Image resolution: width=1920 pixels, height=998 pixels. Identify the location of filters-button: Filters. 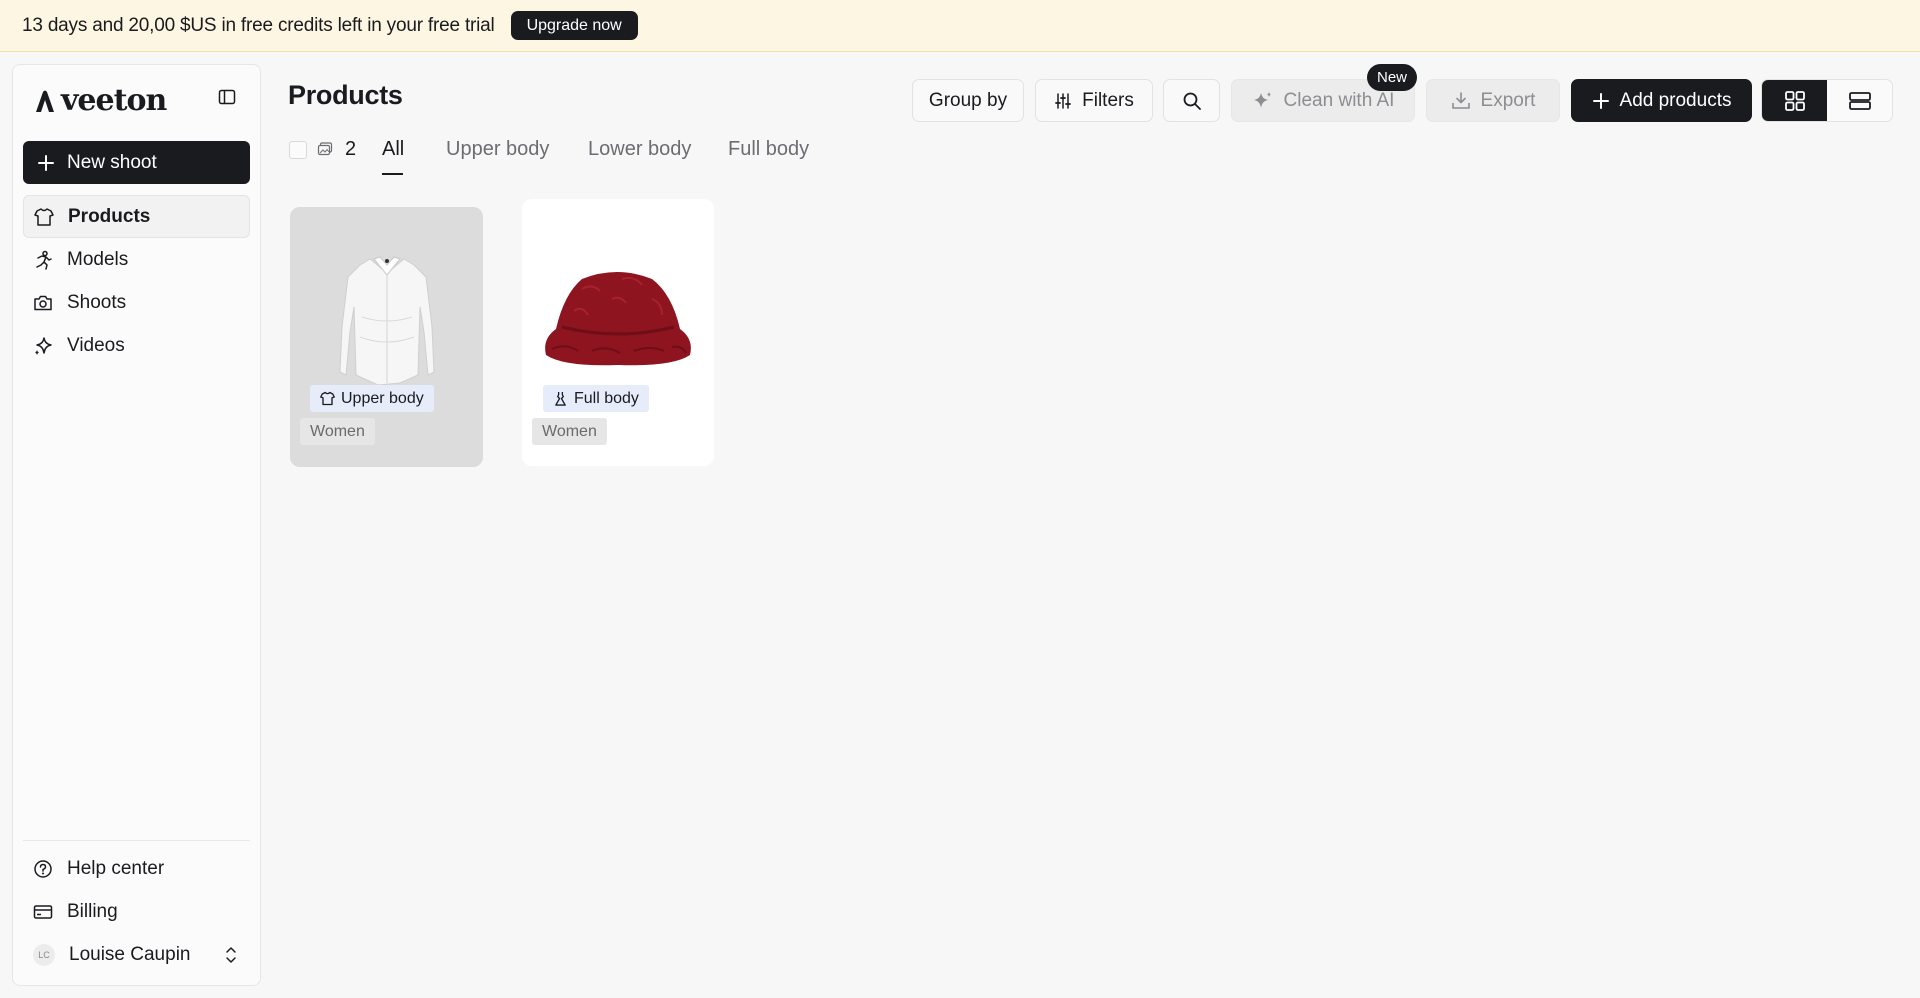
(1094, 100).